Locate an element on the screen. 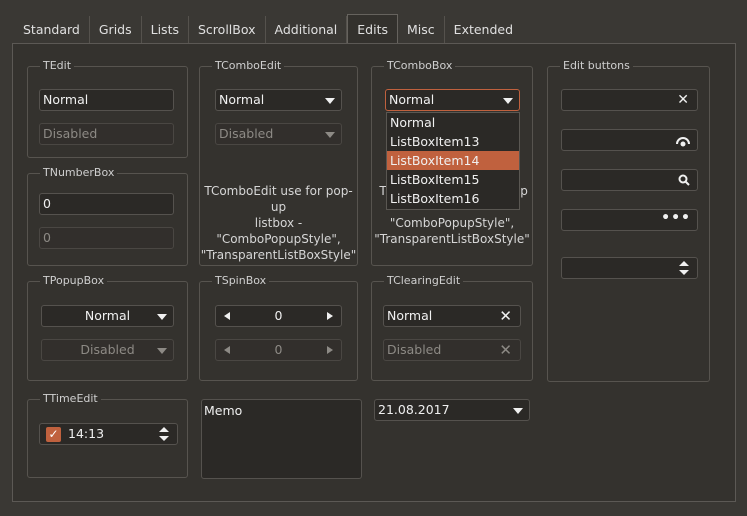  tab-lists: Lists is located at coordinates (165, 30).